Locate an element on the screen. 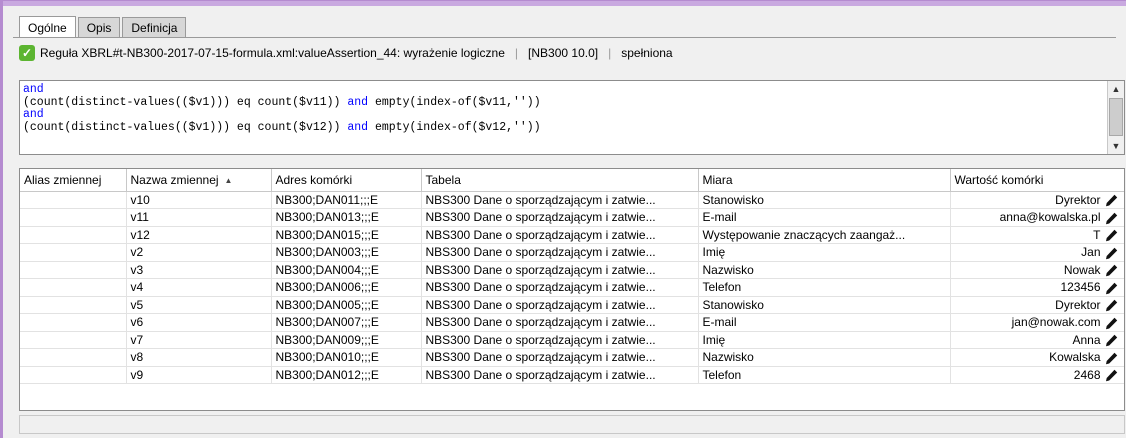 The image size is (1126, 438). column-header-table: Tabela is located at coordinates (560, 180).